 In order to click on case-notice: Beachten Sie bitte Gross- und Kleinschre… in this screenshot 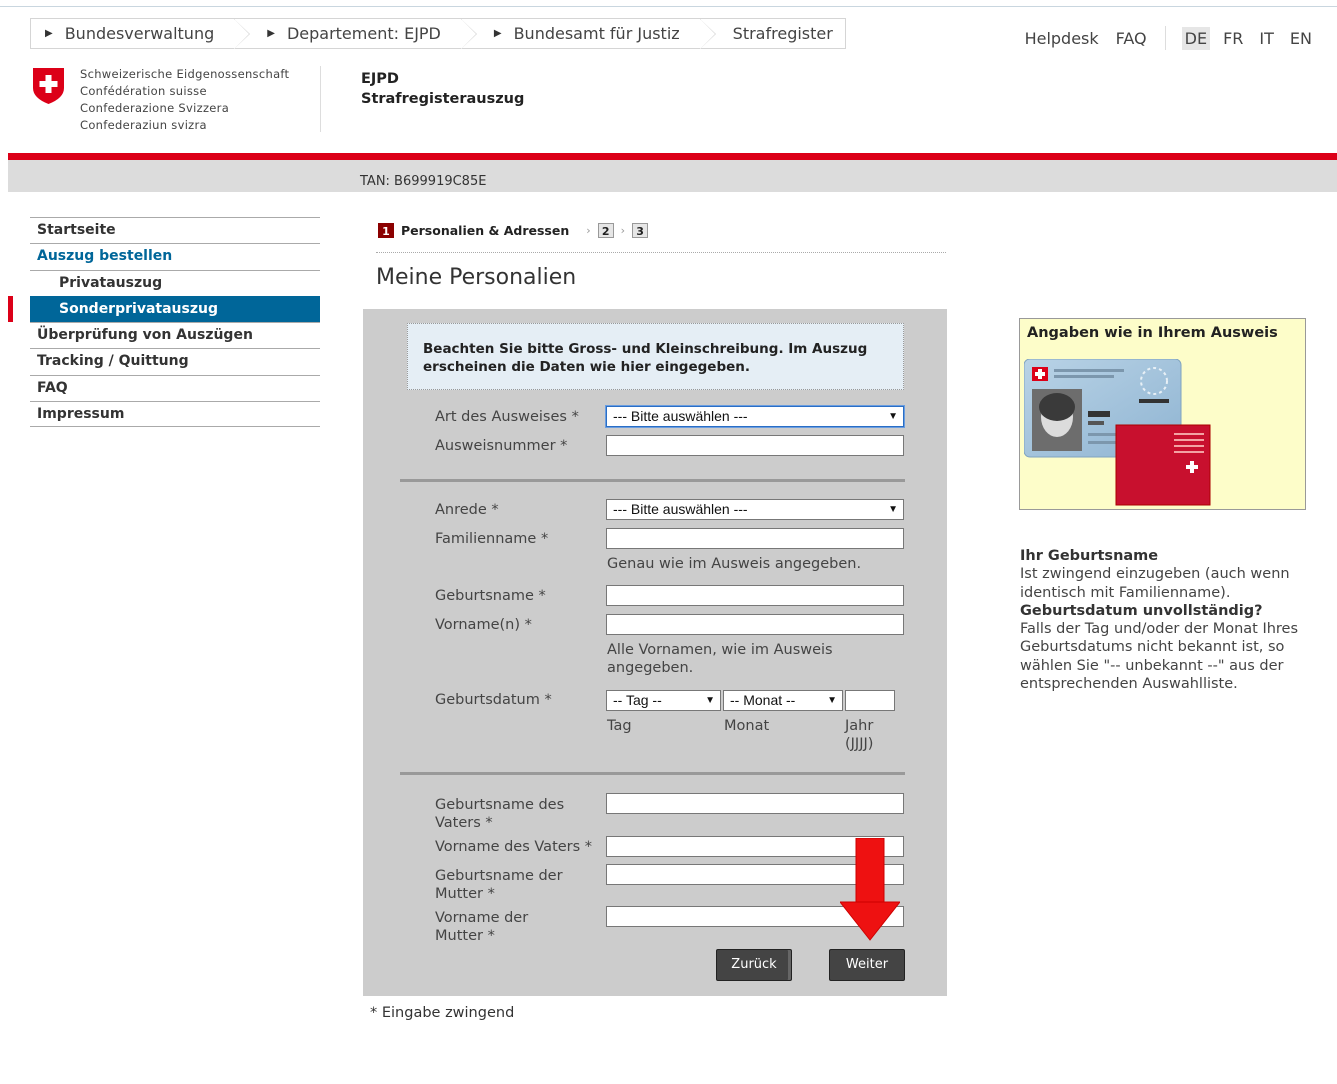, I will do `click(655, 356)`.